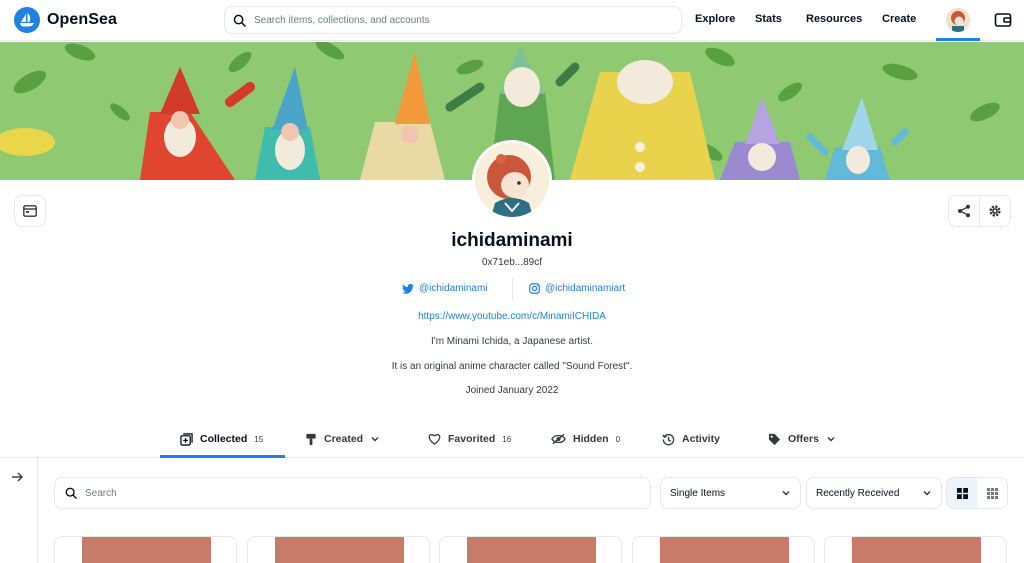  Describe the element at coordinates (507, 439) in the screenshot. I see `tab-favorited-count: 16` at that location.